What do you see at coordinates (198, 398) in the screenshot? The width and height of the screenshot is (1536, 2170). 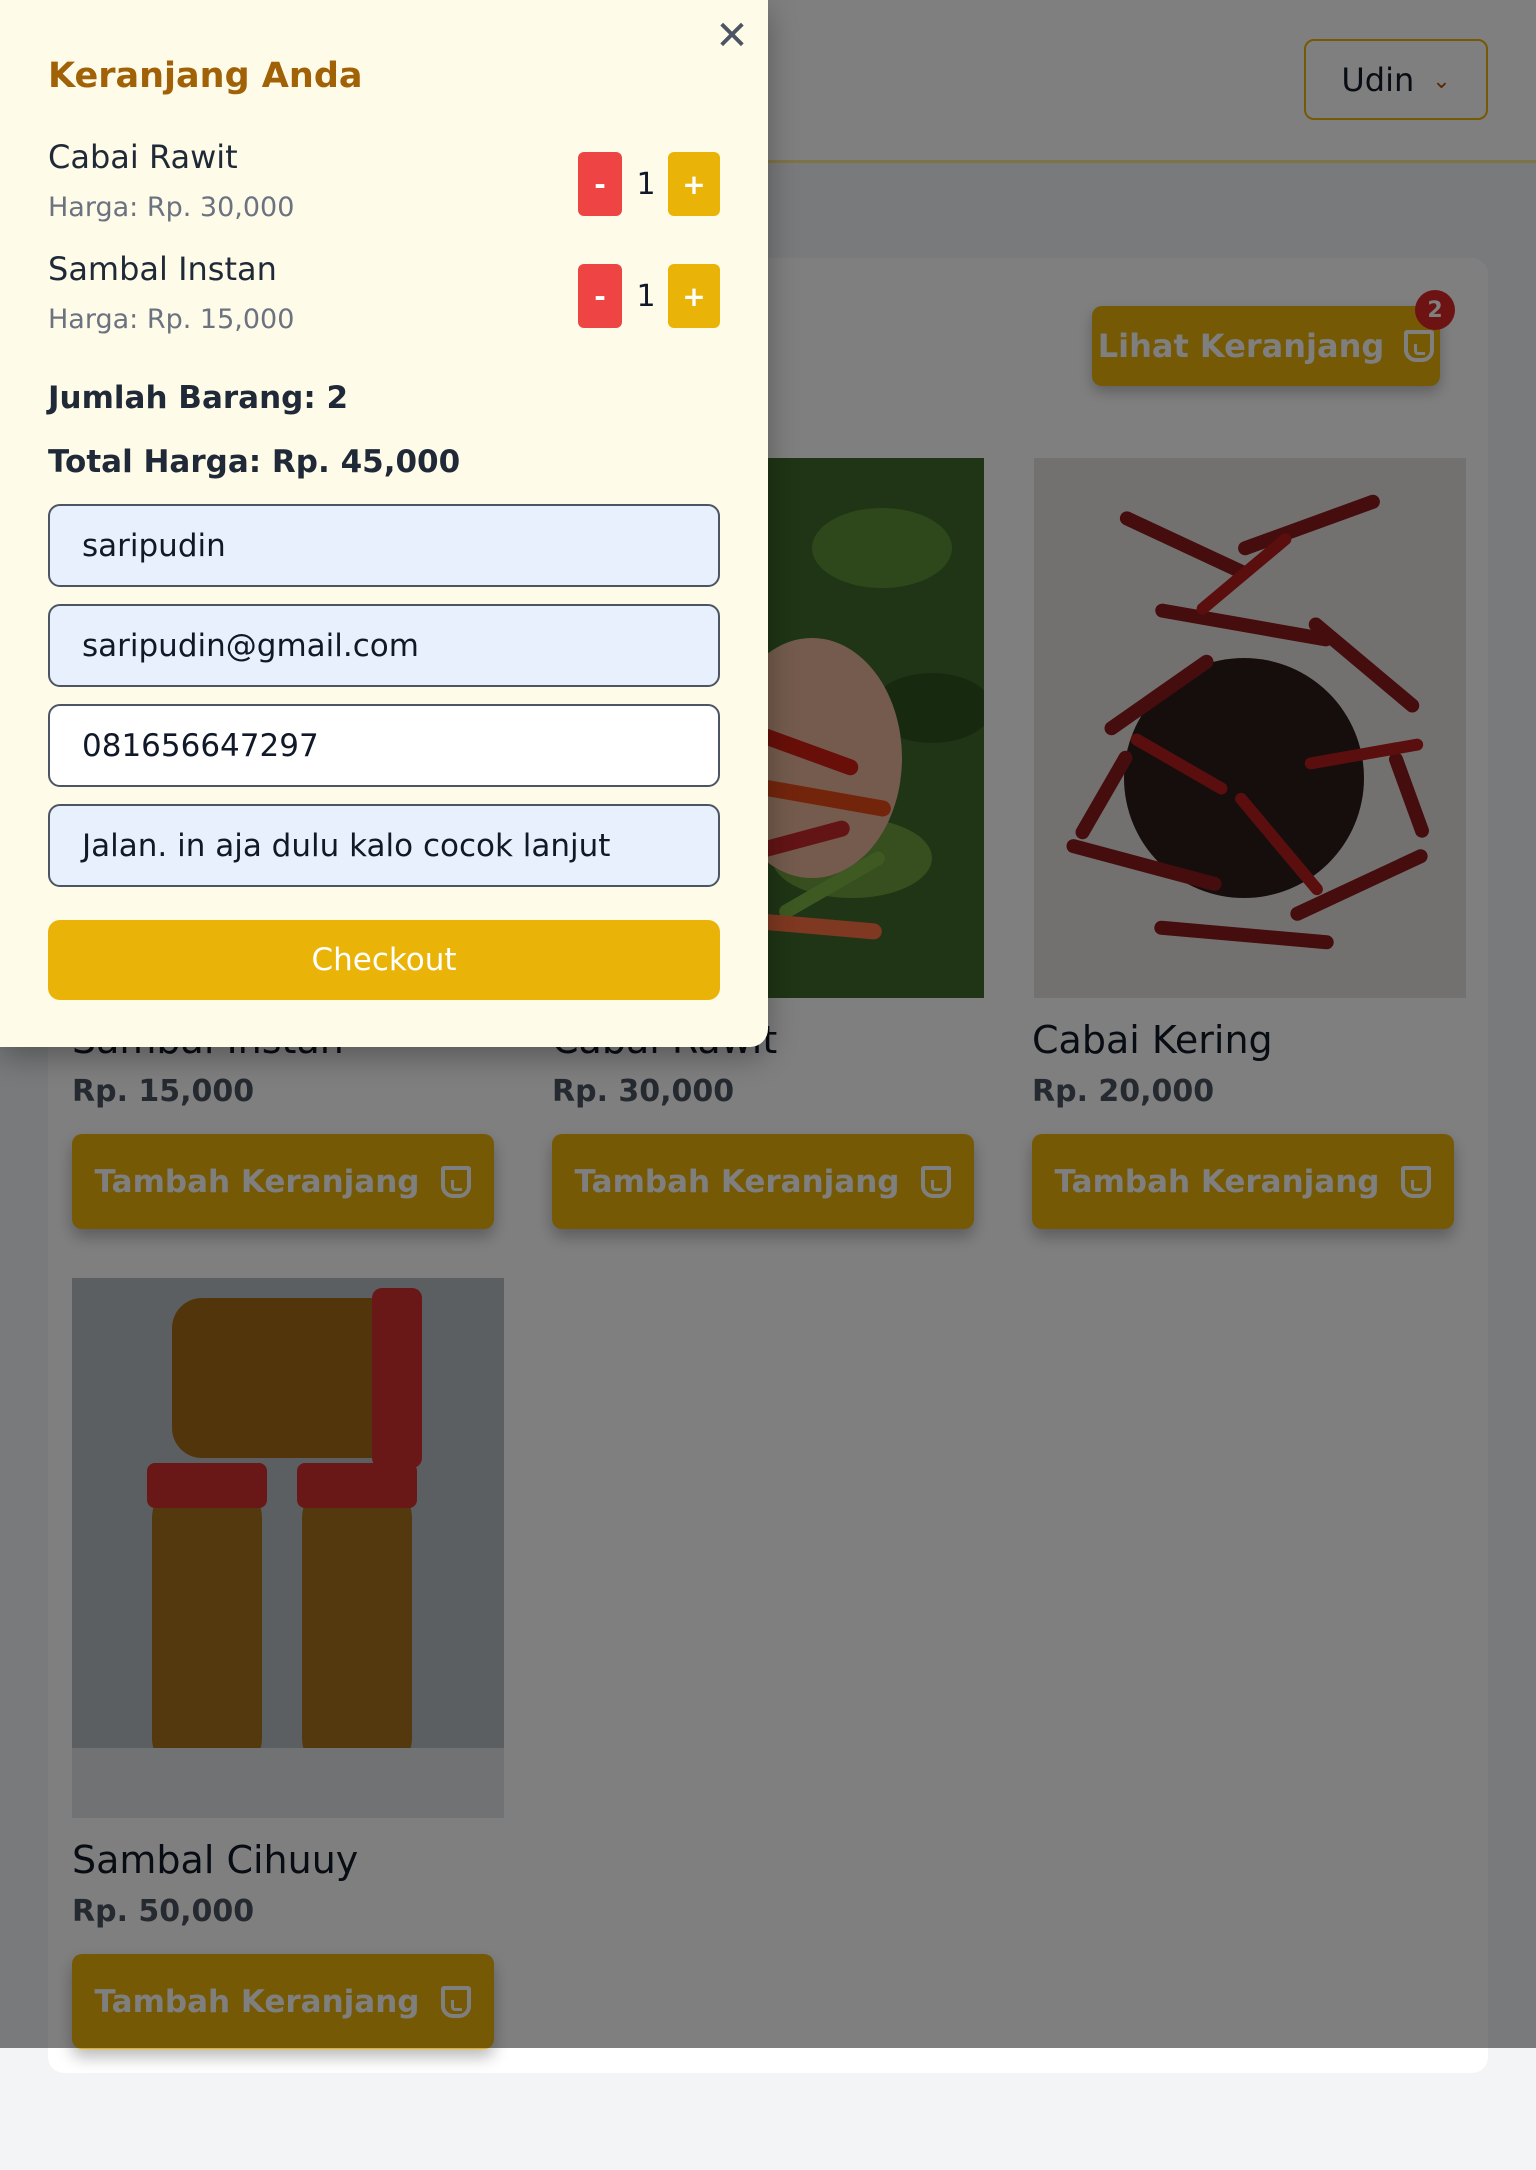 I see `total-items: Jumlah Barang: 2` at bounding box center [198, 398].